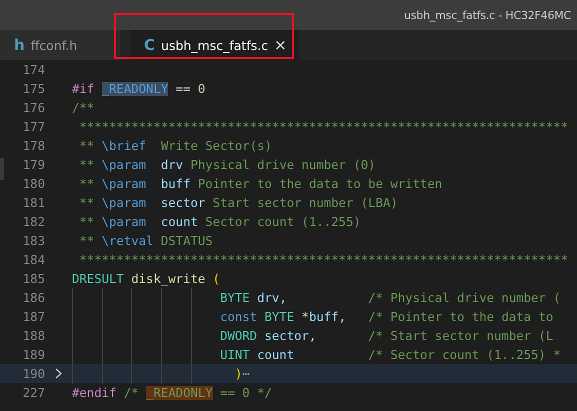 This screenshot has height=411, width=577. What do you see at coordinates (260, 183) in the screenshot?
I see `code-line: ** \param buff Pointer to the data to be written` at bounding box center [260, 183].